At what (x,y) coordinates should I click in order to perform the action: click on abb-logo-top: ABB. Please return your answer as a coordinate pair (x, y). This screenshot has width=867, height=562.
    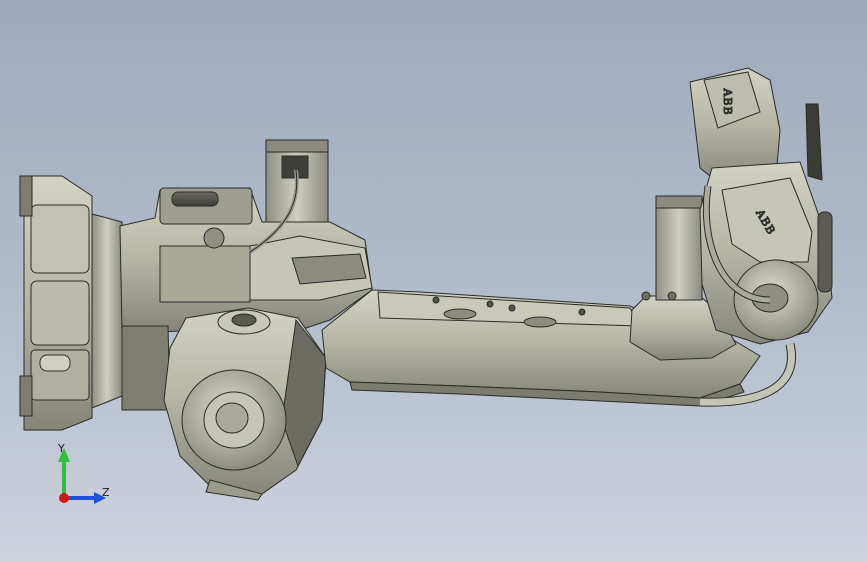
    Looking at the image, I should click on (727, 101).